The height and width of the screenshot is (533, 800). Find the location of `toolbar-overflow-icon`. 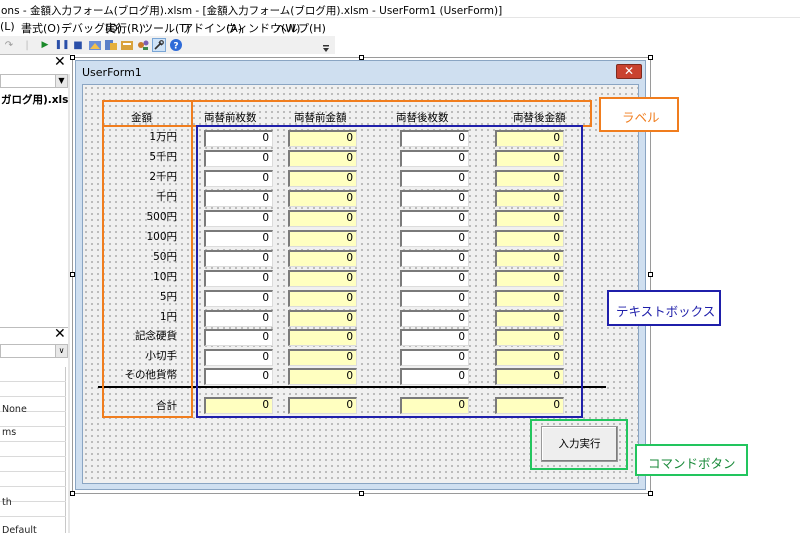

toolbar-overflow-icon is located at coordinates (326, 49).